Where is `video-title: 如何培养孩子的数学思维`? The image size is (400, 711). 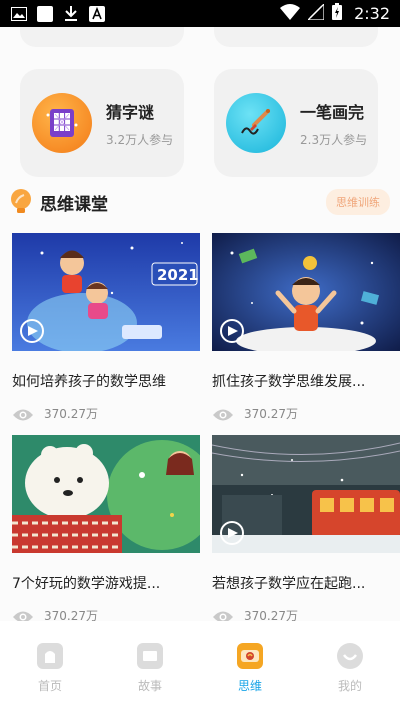 video-title: 如何培养孩子的数学思维 is located at coordinates (89, 382).